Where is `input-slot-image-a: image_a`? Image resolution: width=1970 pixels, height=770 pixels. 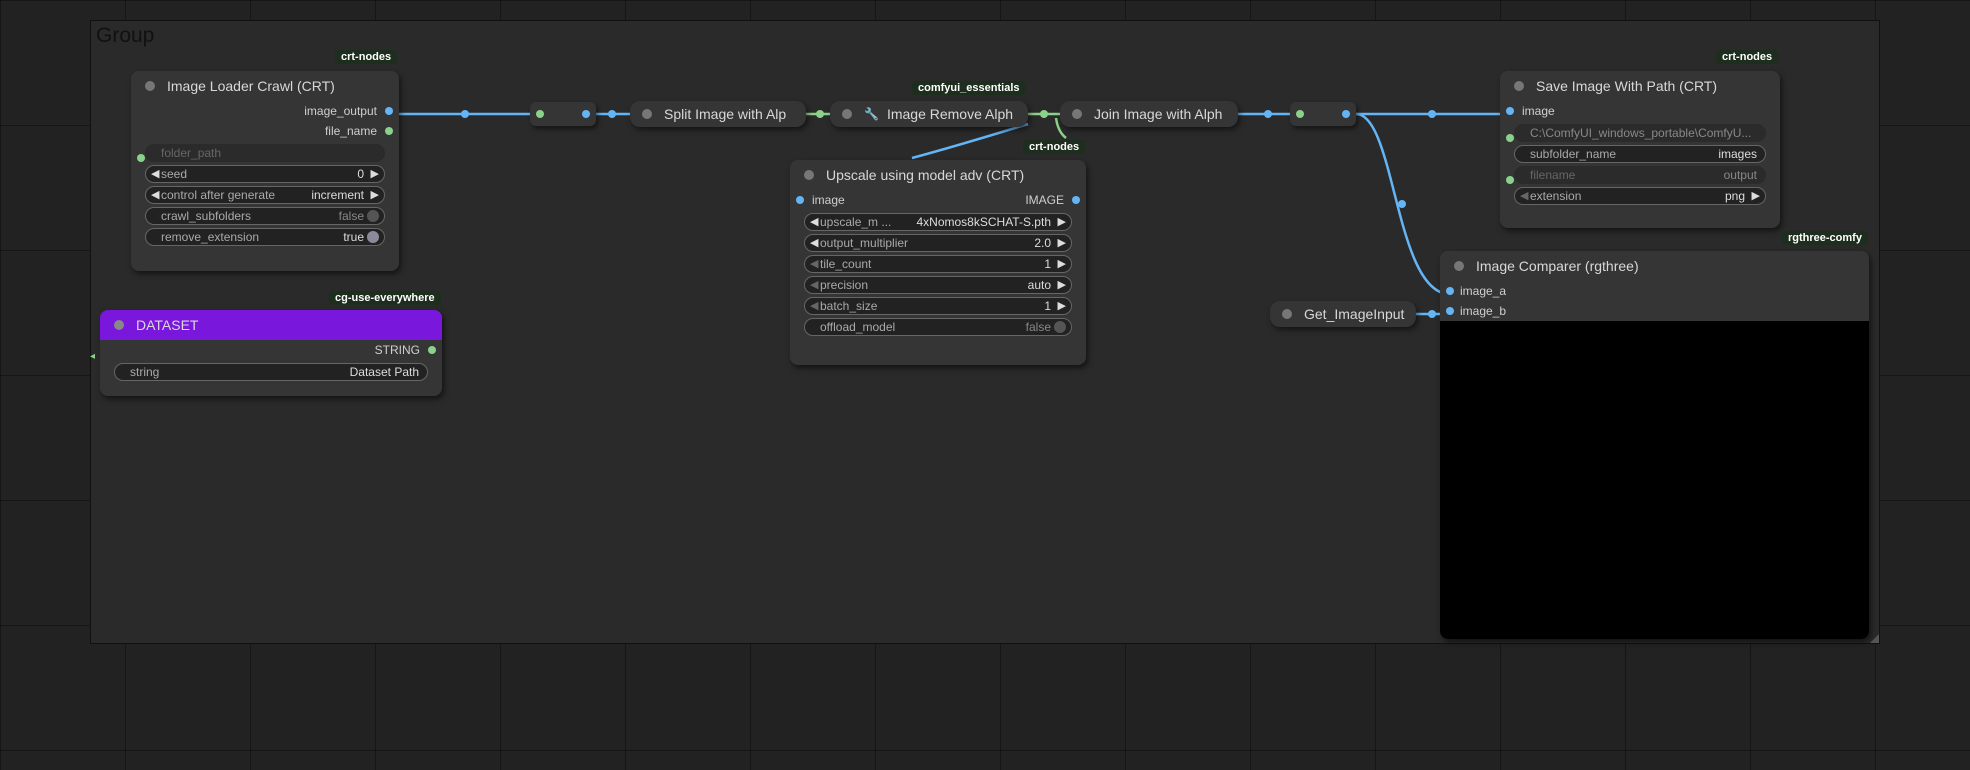 input-slot-image-a: image_a is located at coordinates (1654, 291).